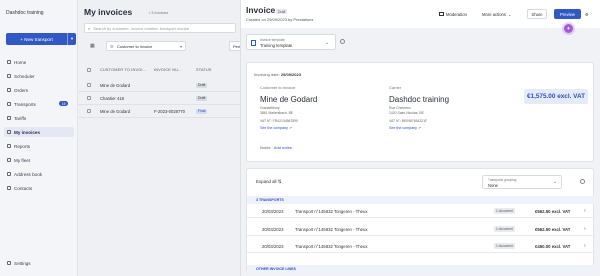 The image size is (600, 276). What do you see at coordinates (283, 147) in the screenshot?
I see `add-notes-link: Add notes` at bounding box center [283, 147].